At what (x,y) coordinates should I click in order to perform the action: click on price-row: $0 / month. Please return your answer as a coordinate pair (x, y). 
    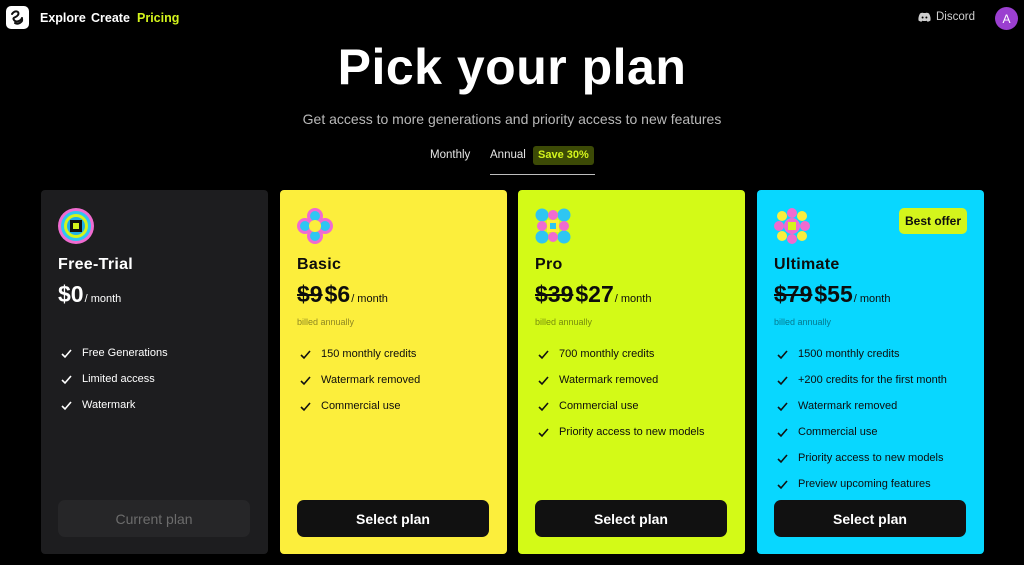
    Looking at the image, I should click on (89, 294).